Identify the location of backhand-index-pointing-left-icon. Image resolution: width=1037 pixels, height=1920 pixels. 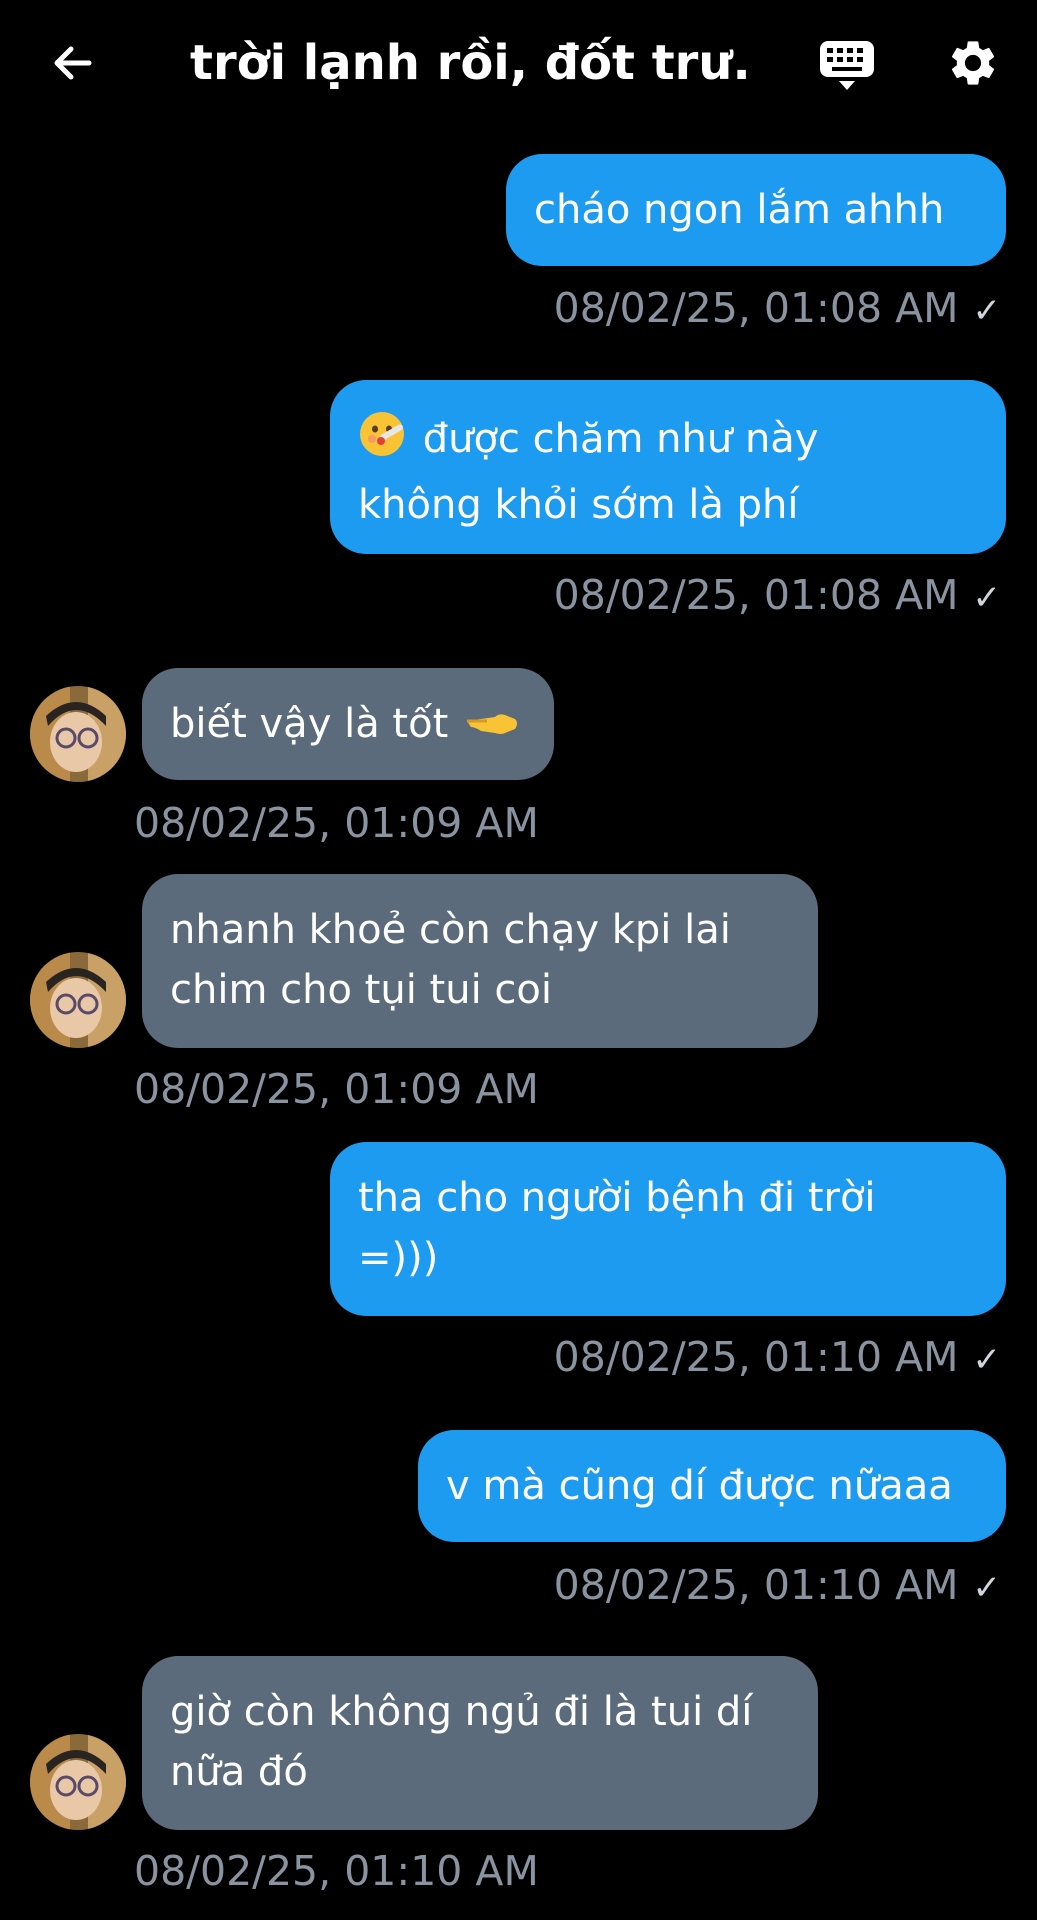
(491, 730).